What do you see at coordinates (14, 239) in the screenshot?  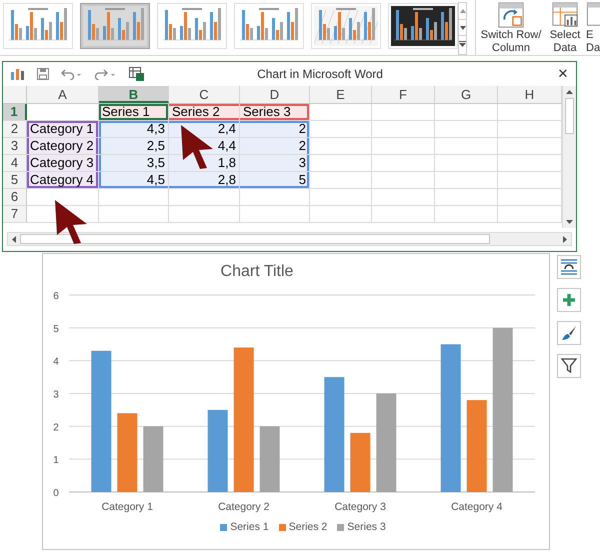 I see `left-arrow-icon` at bounding box center [14, 239].